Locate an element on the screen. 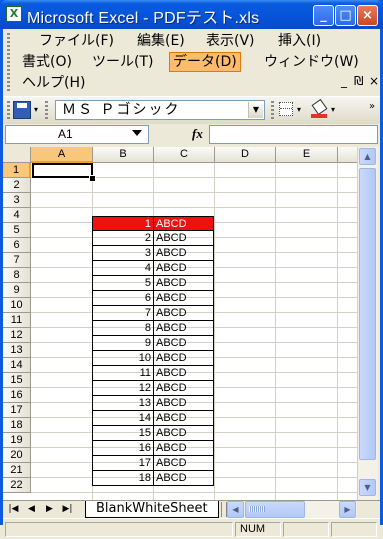 Image resolution: width=383 pixels, height=539 pixels. menu-tools: ツール(T) is located at coordinates (122, 62).